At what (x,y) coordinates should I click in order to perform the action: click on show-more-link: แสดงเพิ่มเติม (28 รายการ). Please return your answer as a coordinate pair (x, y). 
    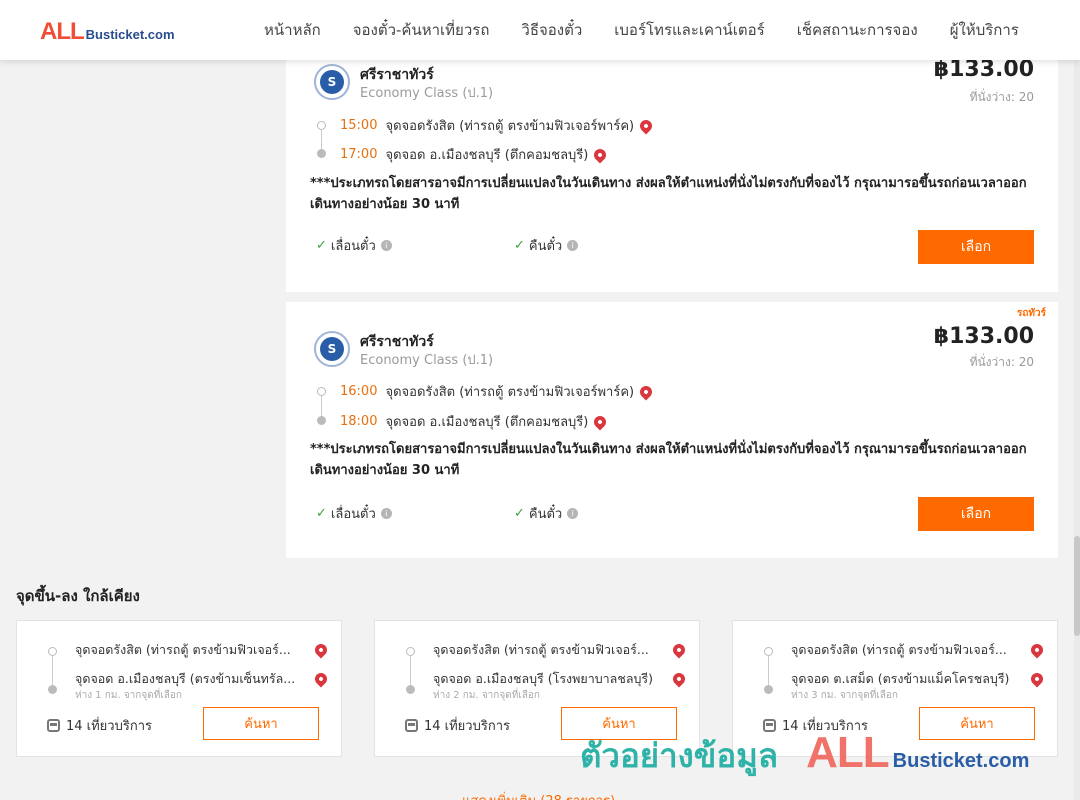
    Looking at the image, I should click on (538, 795).